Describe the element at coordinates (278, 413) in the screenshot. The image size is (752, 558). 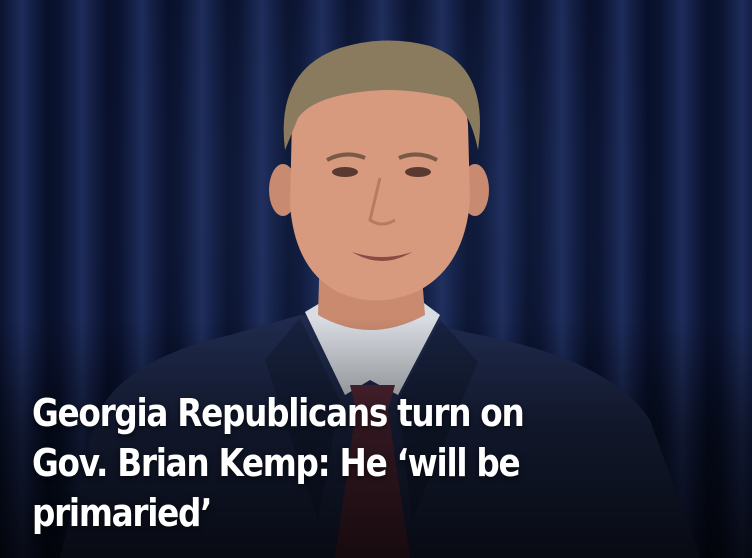
I see `headline-line-1: Georgia Republicans turn on` at that location.